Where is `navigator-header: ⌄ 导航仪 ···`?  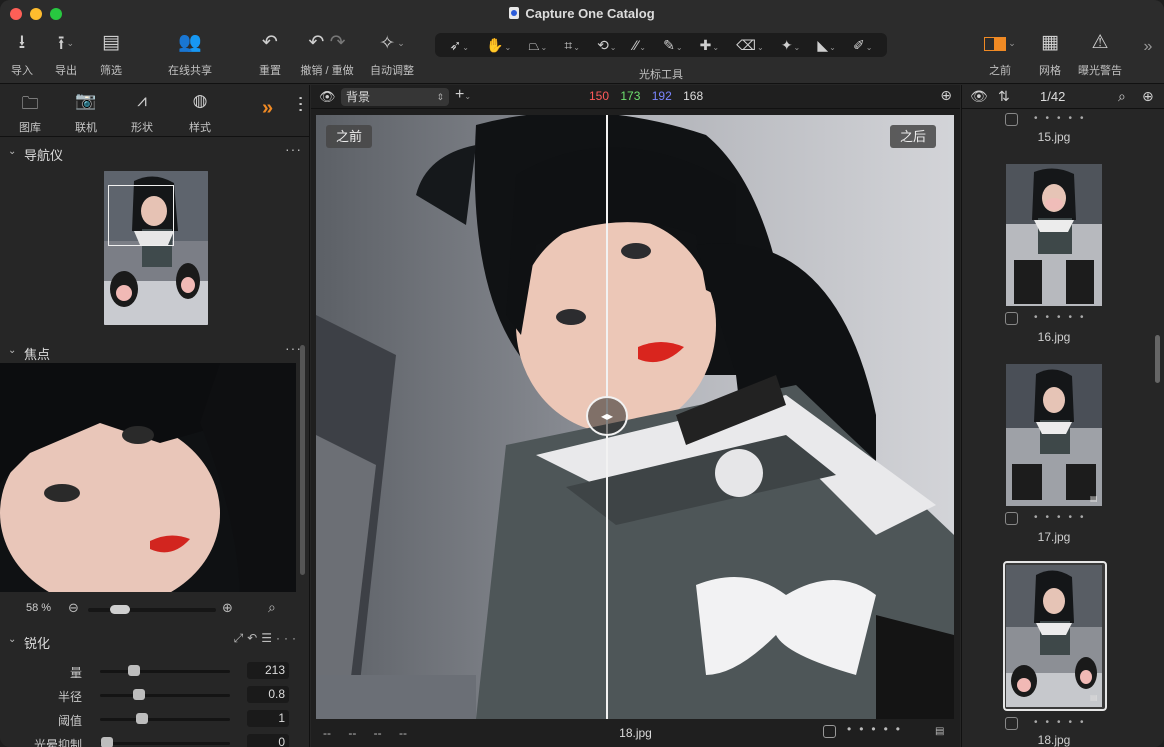
navigator-header: ⌄ 导航仪 ··· is located at coordinates (155, 153).